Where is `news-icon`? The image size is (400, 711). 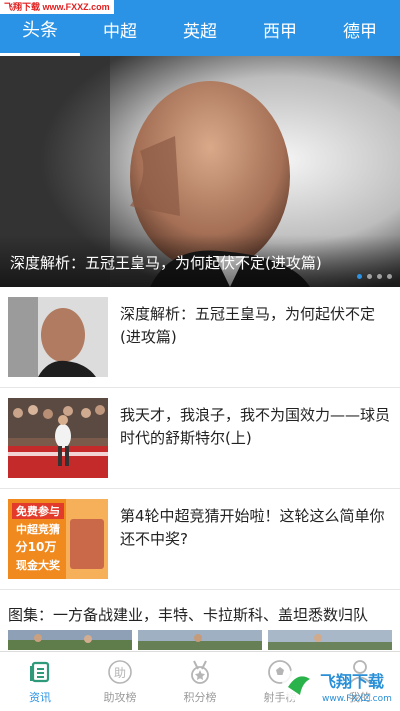 news-icon is located at coordinates (40, 672).